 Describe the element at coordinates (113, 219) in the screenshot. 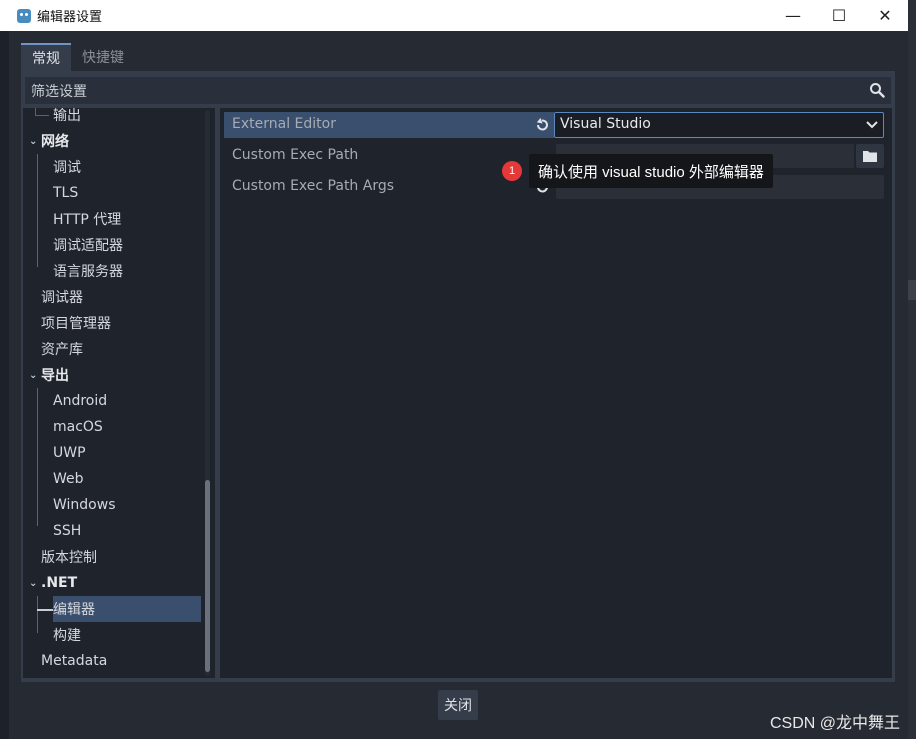

I see `tree-item-http-proxy: HTTP 代理` at that location.